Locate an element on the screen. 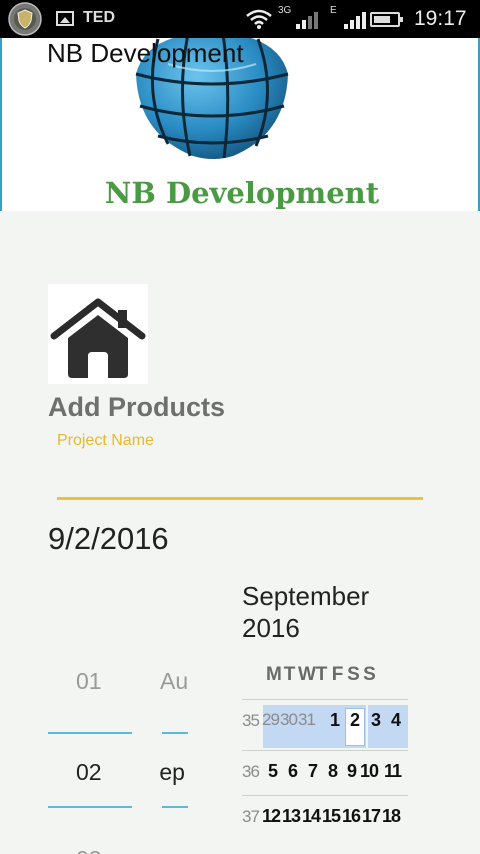 This screenshot has height=854, width=480. calendar-day: 29 is located at coordinates (271, 720).